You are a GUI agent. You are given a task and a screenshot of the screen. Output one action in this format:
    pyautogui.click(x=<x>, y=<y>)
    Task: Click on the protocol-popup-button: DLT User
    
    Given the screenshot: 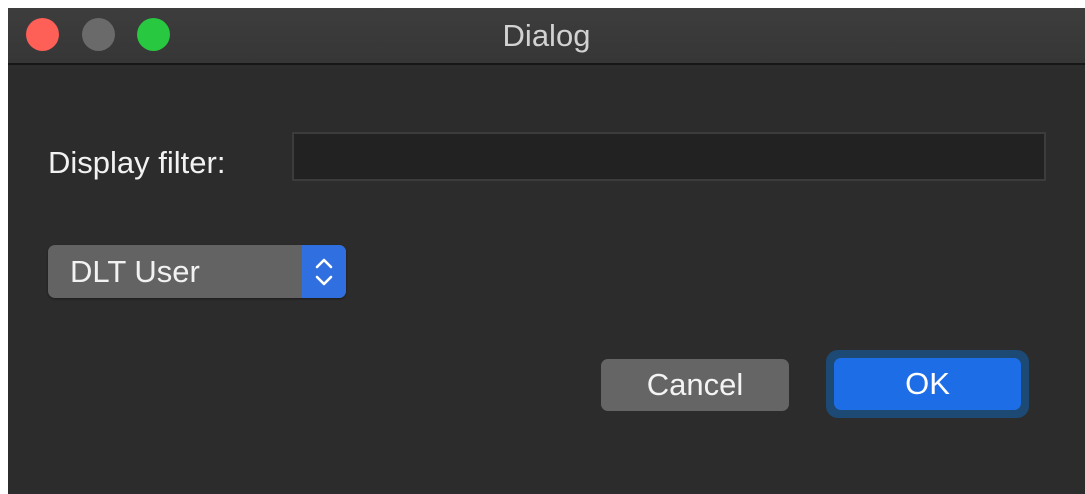 What is the action you would take?
    pyautogui.click(x=197, y=271)
    